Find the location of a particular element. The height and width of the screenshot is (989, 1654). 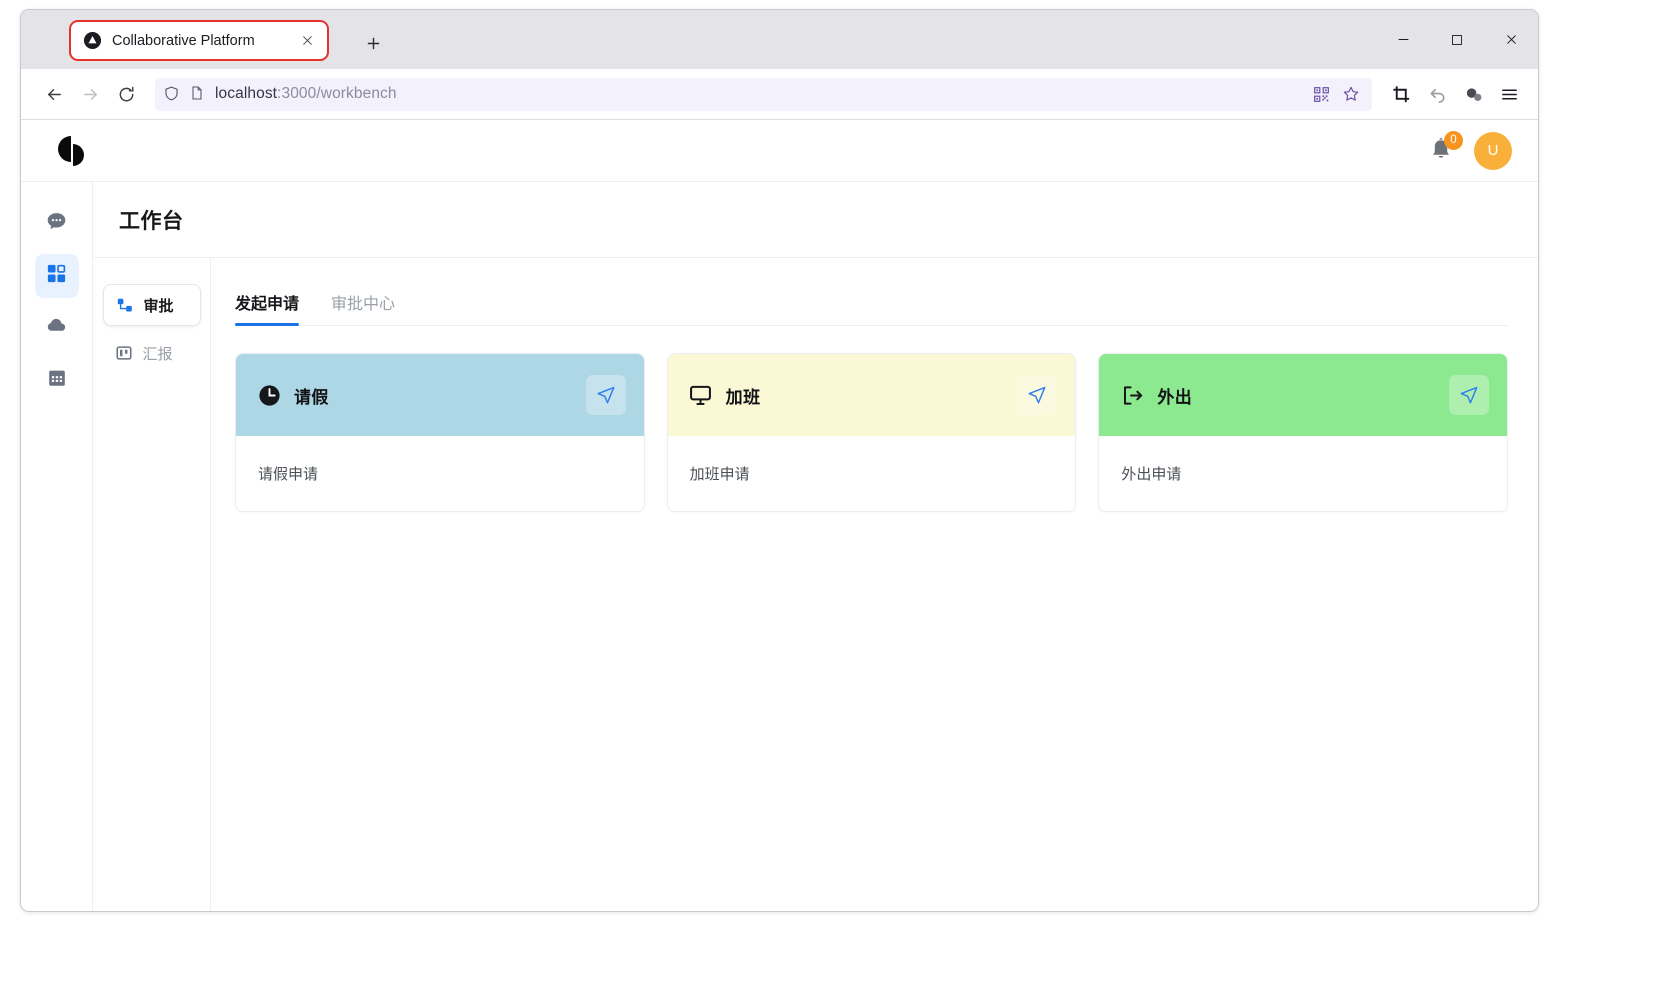

window-controls is located at coordinates (1457, 39).